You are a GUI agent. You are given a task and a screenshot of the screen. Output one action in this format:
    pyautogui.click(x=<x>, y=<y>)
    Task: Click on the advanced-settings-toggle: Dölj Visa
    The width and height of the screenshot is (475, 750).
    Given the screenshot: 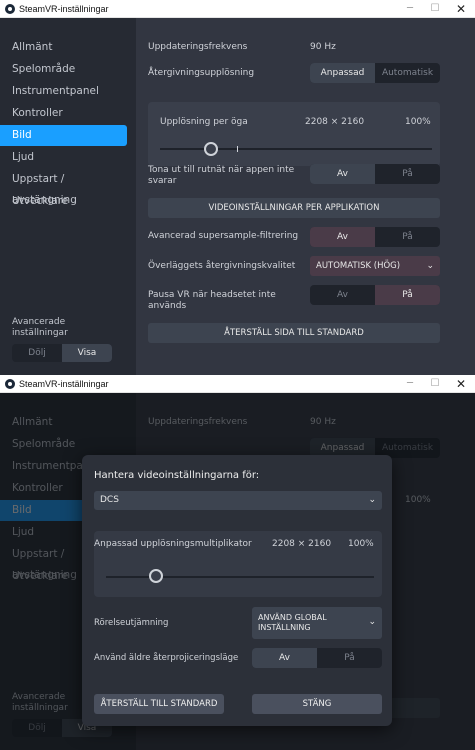 What is the action you would take?
    pyautogui.click(x=62, y=353)
    